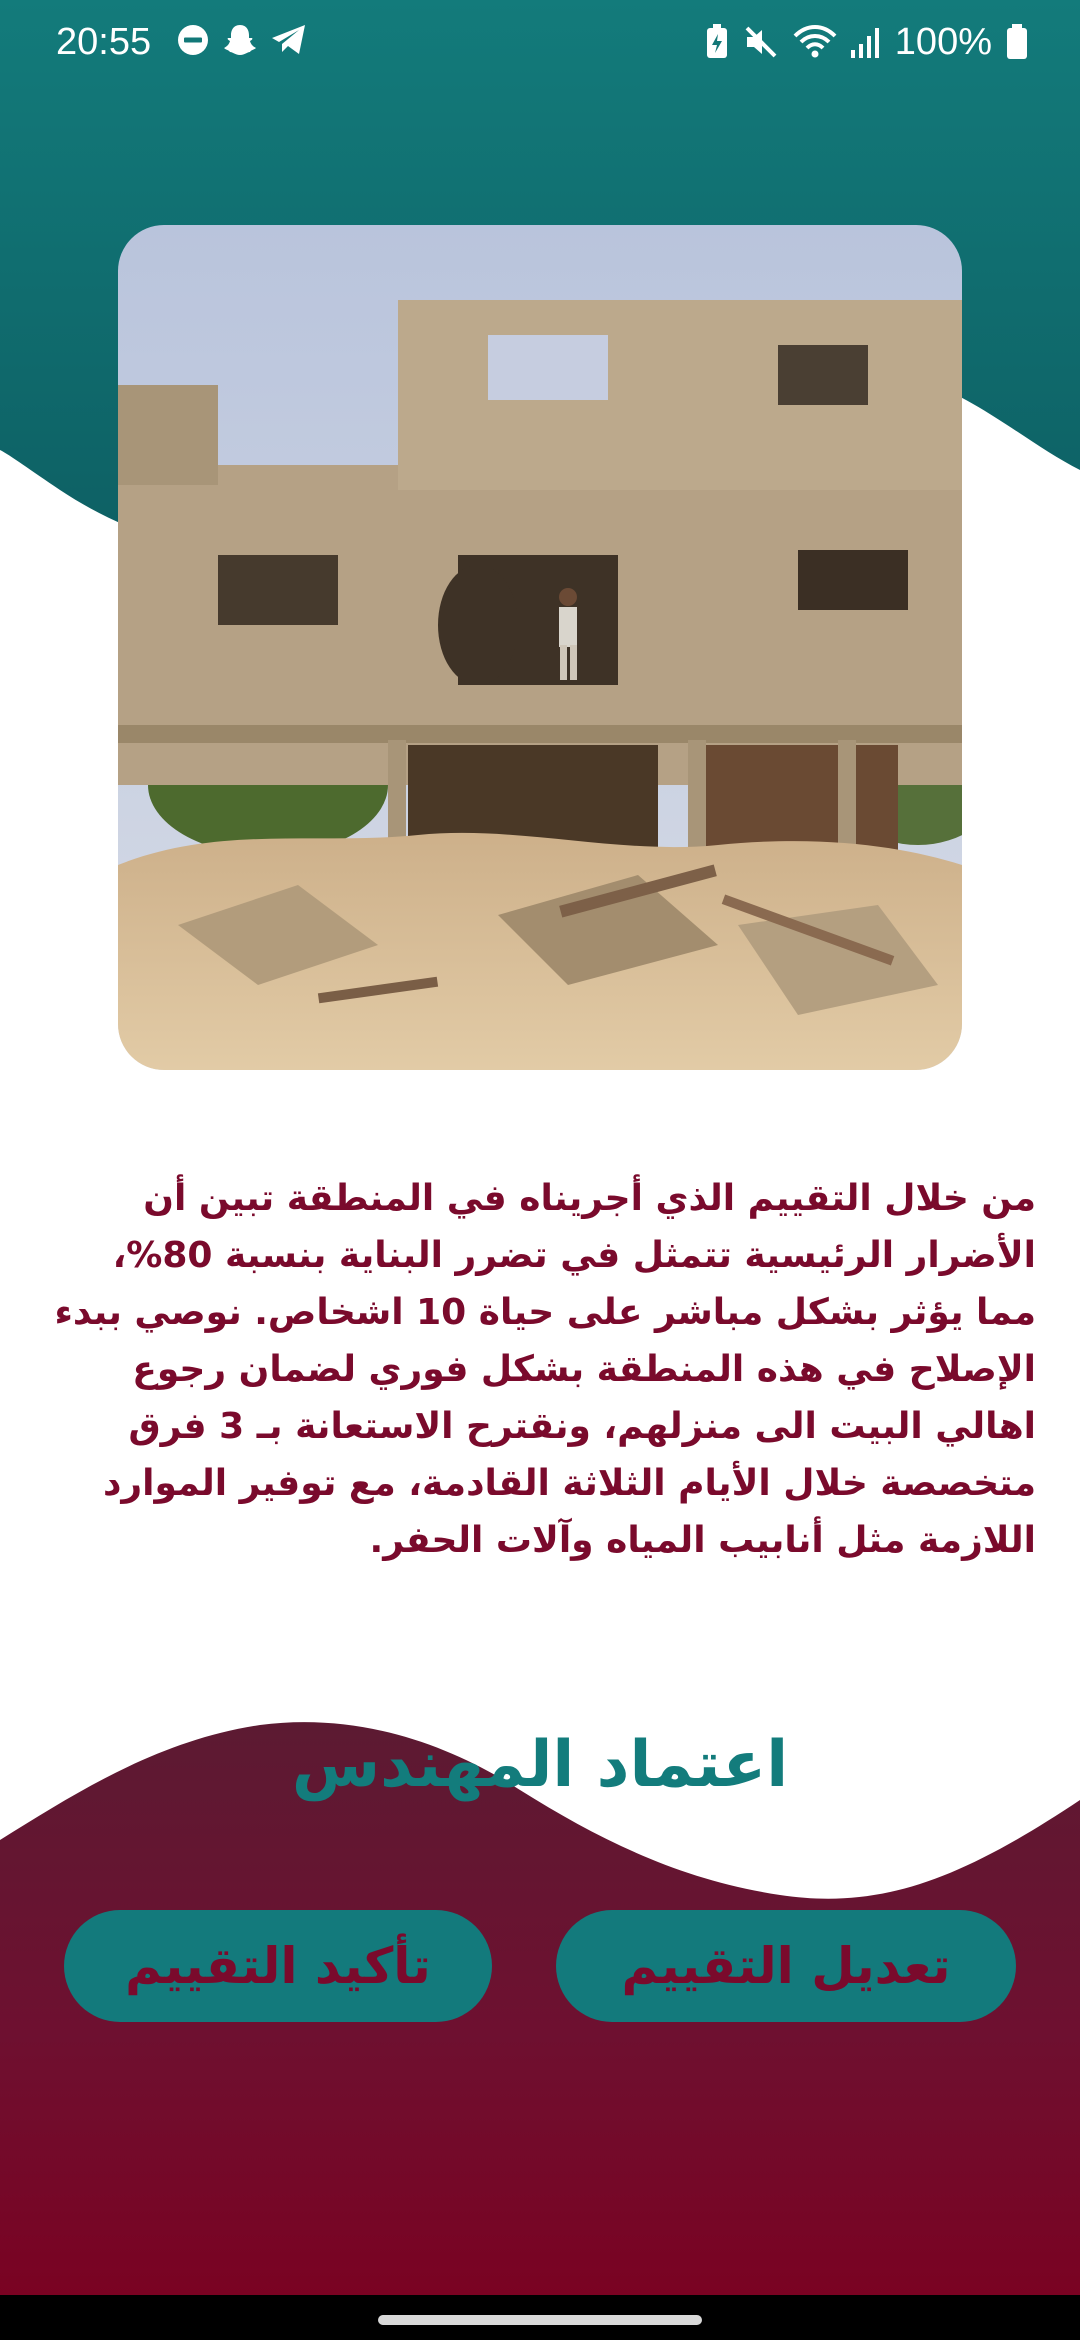 The height and width of the screenshot is (2340, 1080). What do you see at coordinates (288, 39) in the screenshot?
I see `telegram-icon` at bounding box center [288, 39].